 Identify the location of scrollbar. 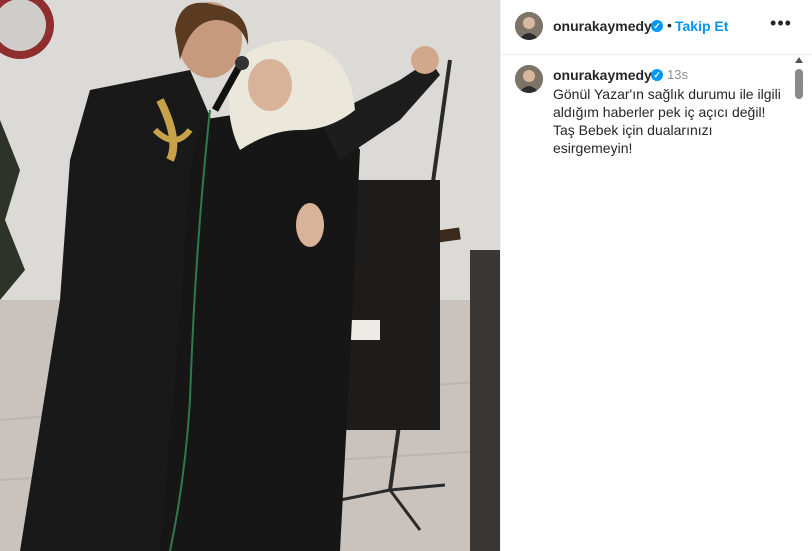
(799, 95).